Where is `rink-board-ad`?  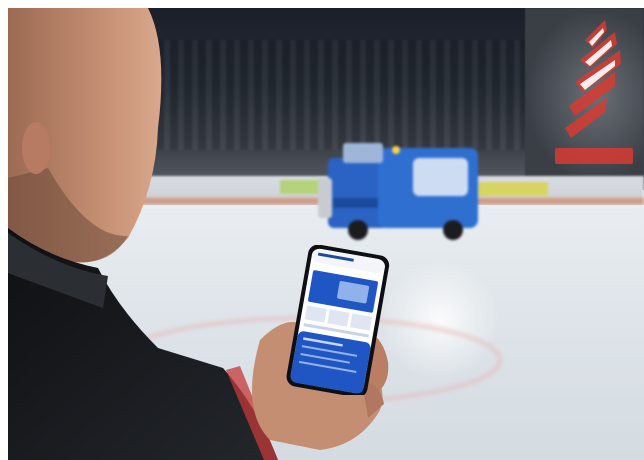 rink-board-ad is located at coordinates (513, 189).